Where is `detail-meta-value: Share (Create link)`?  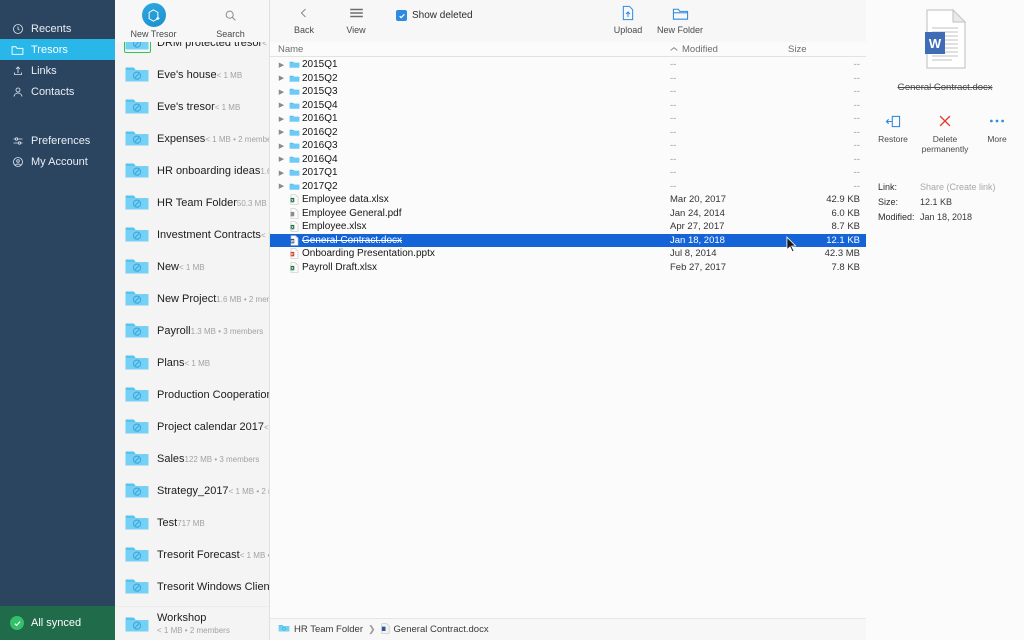
detail-meta-value: Share (Create link) is located at coordinates (958, 187).